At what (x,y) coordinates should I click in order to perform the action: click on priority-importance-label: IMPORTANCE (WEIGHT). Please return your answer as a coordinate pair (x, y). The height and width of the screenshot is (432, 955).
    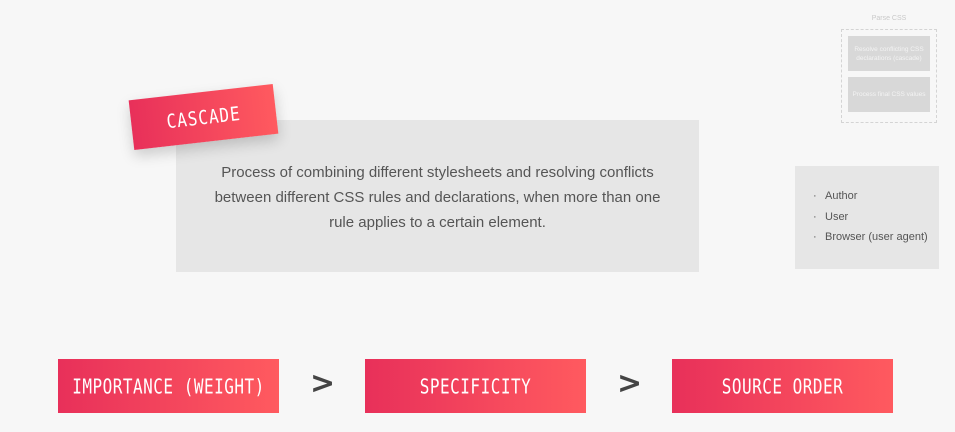
    Looking at the image, I should click on (168, 386).